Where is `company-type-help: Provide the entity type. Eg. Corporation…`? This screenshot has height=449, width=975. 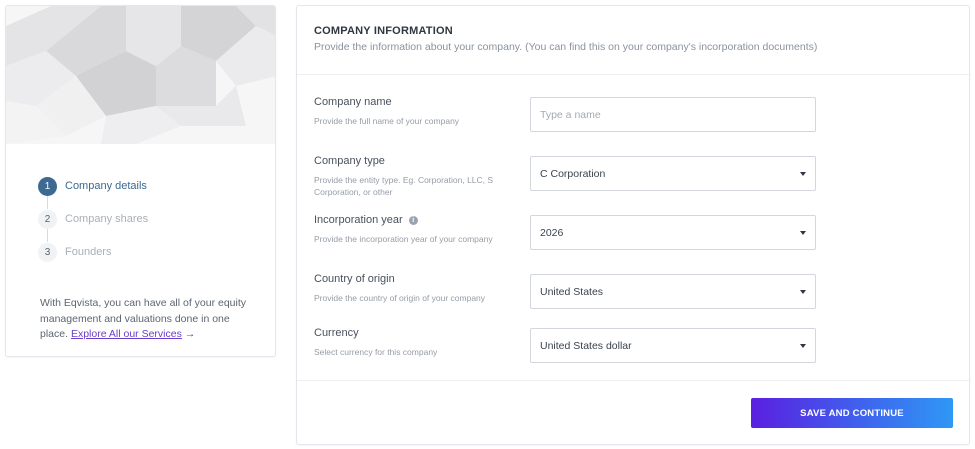
company-type-help: Provide the entity type. Eg. Corporation… is located at coordinates (404, 186).